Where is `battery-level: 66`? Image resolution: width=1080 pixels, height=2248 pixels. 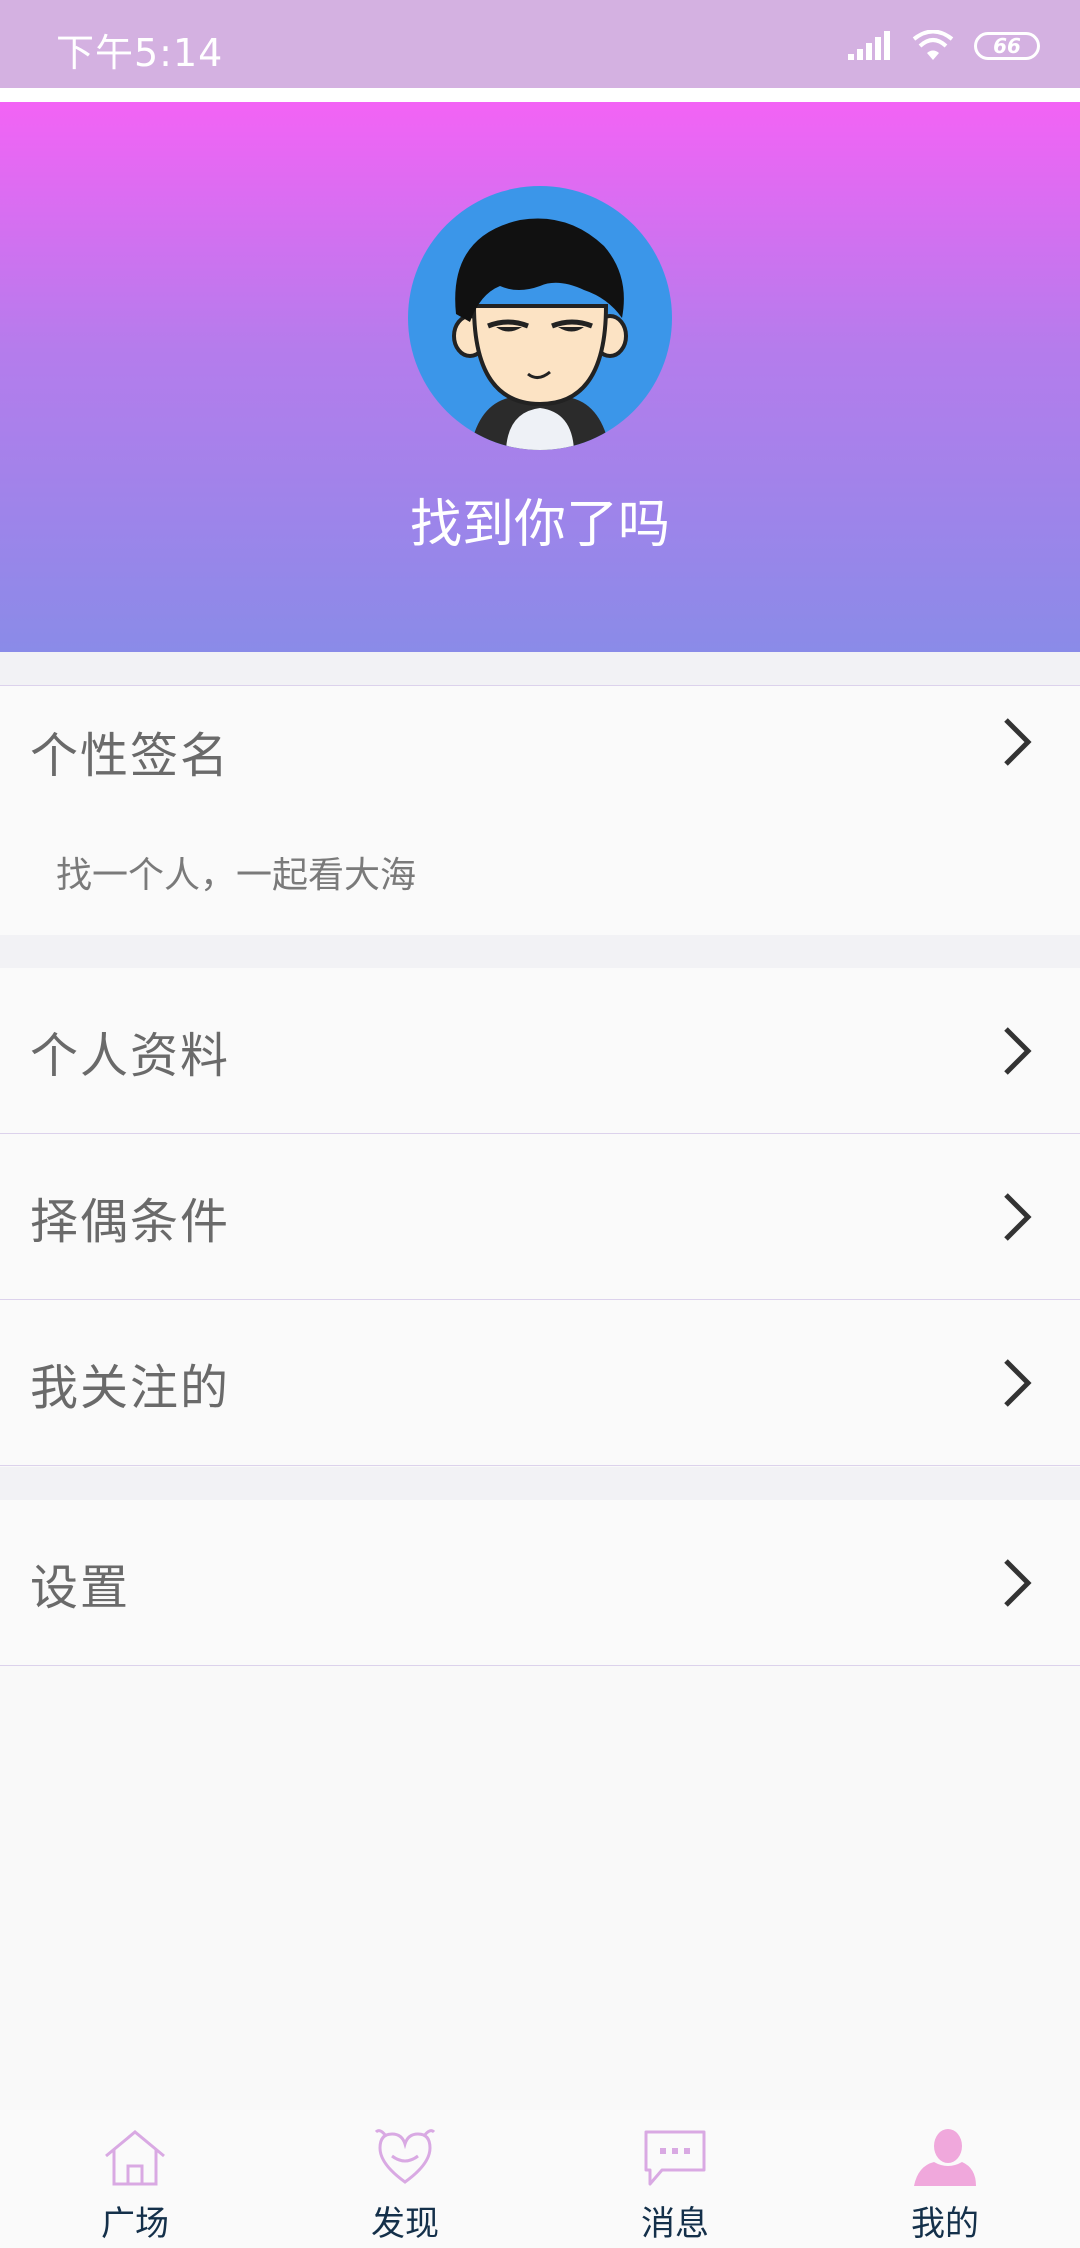
battery-level: 66 is located at coordinates (1007, 46).